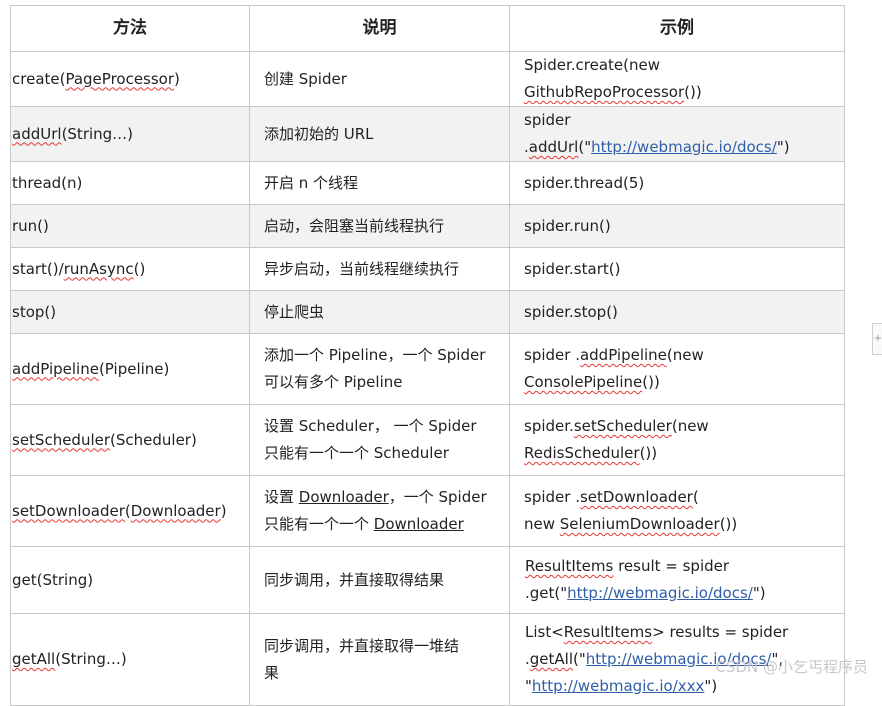 The image size is (882, 706). What do you see at coordinates (623, 355) in the screenshot?
I see `example-text: addPipeline` at bounding box center [623, 355].